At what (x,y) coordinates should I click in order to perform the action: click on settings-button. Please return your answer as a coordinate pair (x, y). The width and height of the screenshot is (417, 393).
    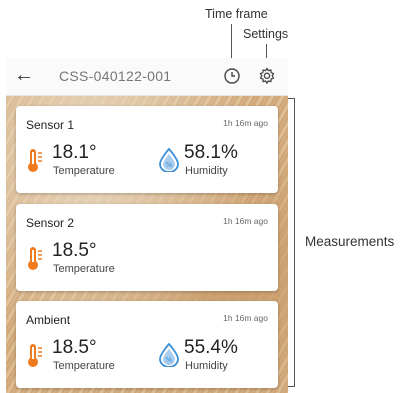
    Looking at the image, I should click on (267, 76).